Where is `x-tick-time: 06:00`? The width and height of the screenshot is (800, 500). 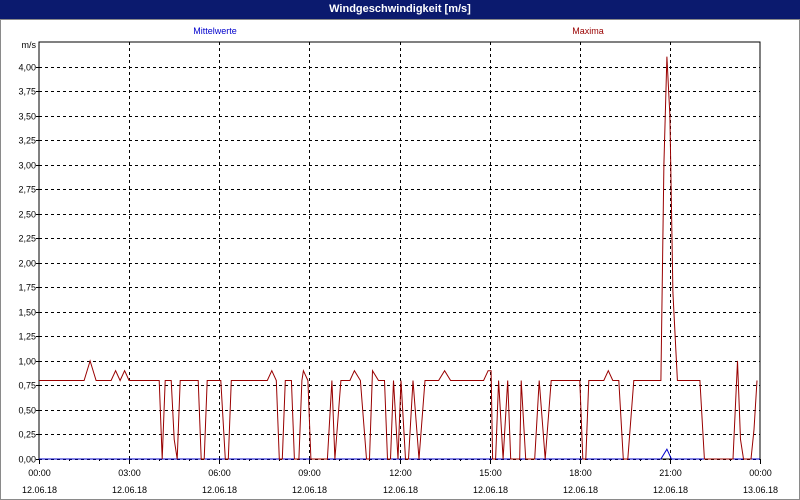
x-tick-time: 06:00 is located at coordinates (219, 473).